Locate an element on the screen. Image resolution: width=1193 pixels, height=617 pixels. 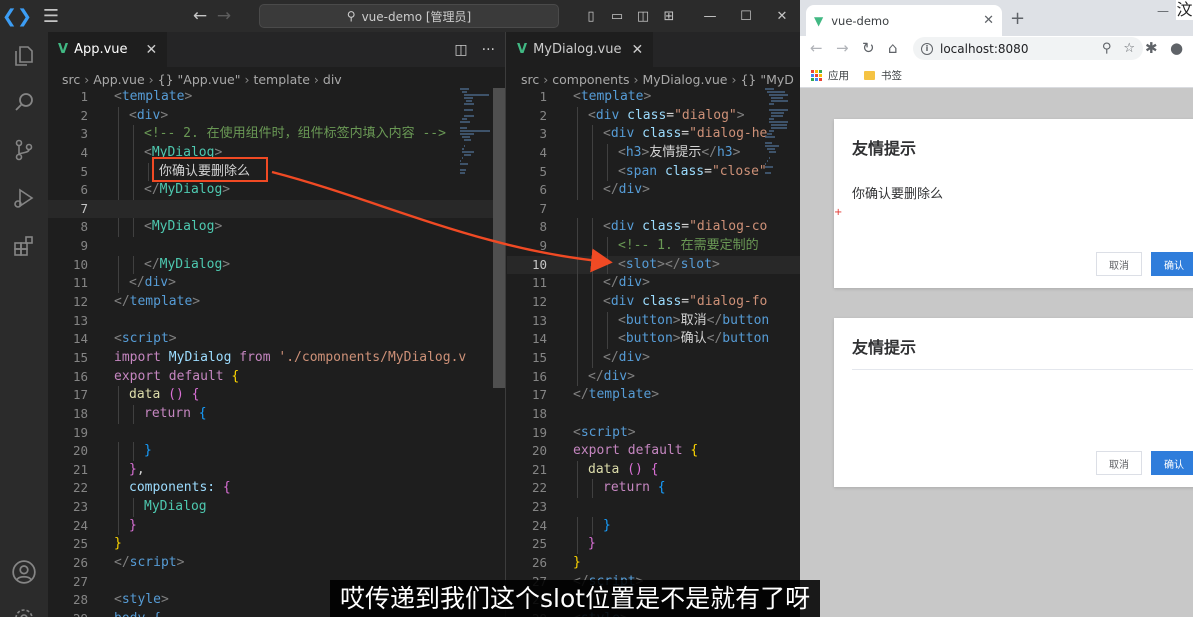
code-line: 3 <div class="dialog-he is located at coordinates (653, 134).